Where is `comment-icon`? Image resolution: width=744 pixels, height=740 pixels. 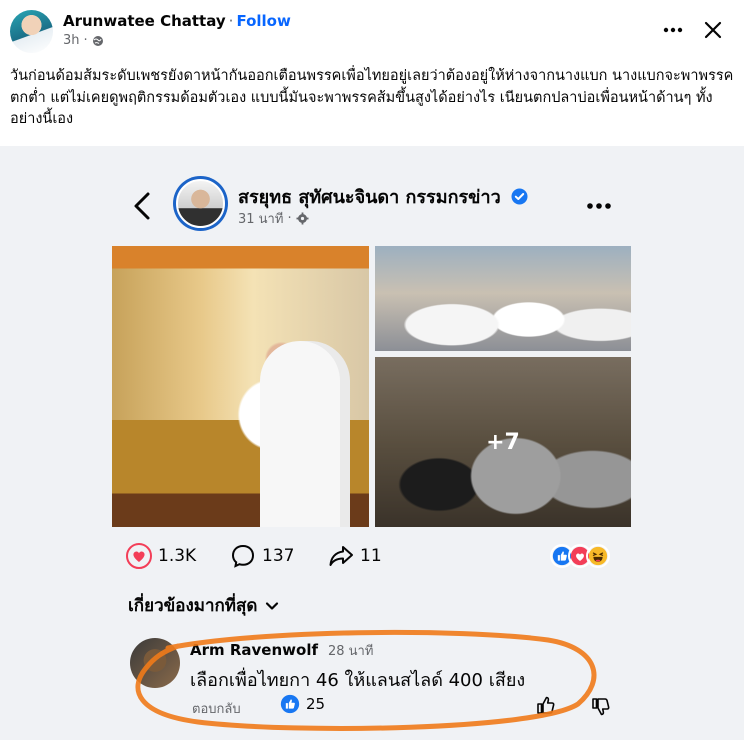 comment-icon is located at coordinates (243, 556).